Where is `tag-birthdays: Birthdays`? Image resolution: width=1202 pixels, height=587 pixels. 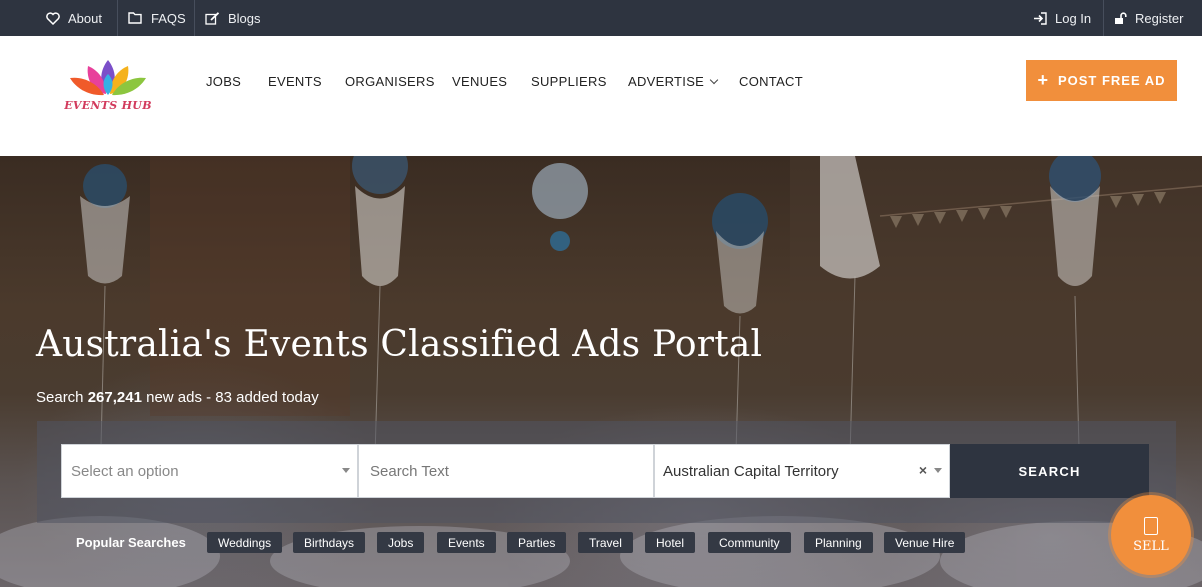
tag-birthdays: Birthdays is located at coordinates (329, 542).